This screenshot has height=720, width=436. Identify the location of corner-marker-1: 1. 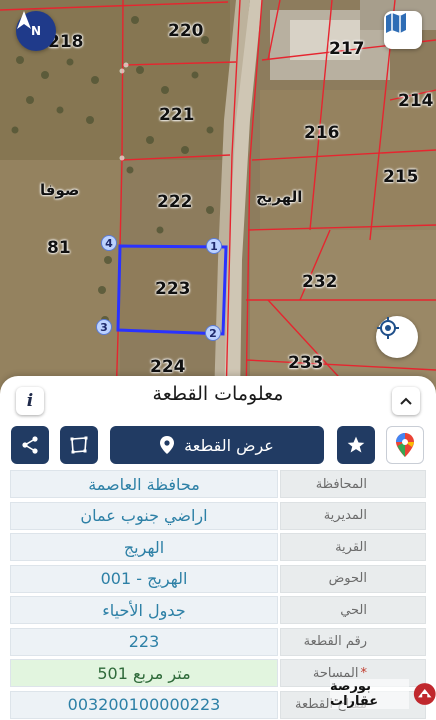
(214, 246).